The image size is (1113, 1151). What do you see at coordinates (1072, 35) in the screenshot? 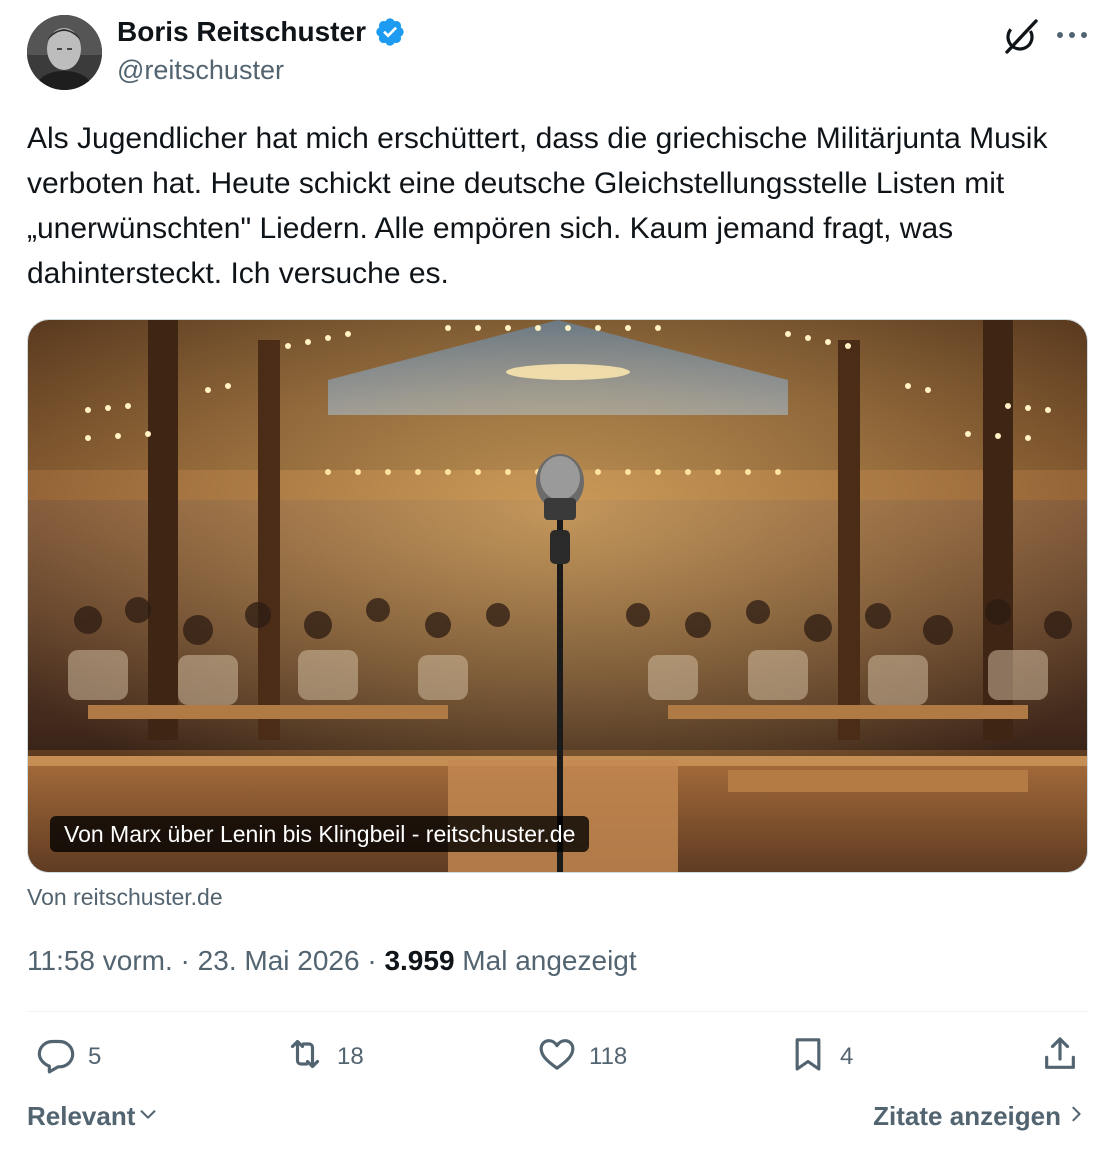
I see `more-icon` at bounding box center [1072, 35].